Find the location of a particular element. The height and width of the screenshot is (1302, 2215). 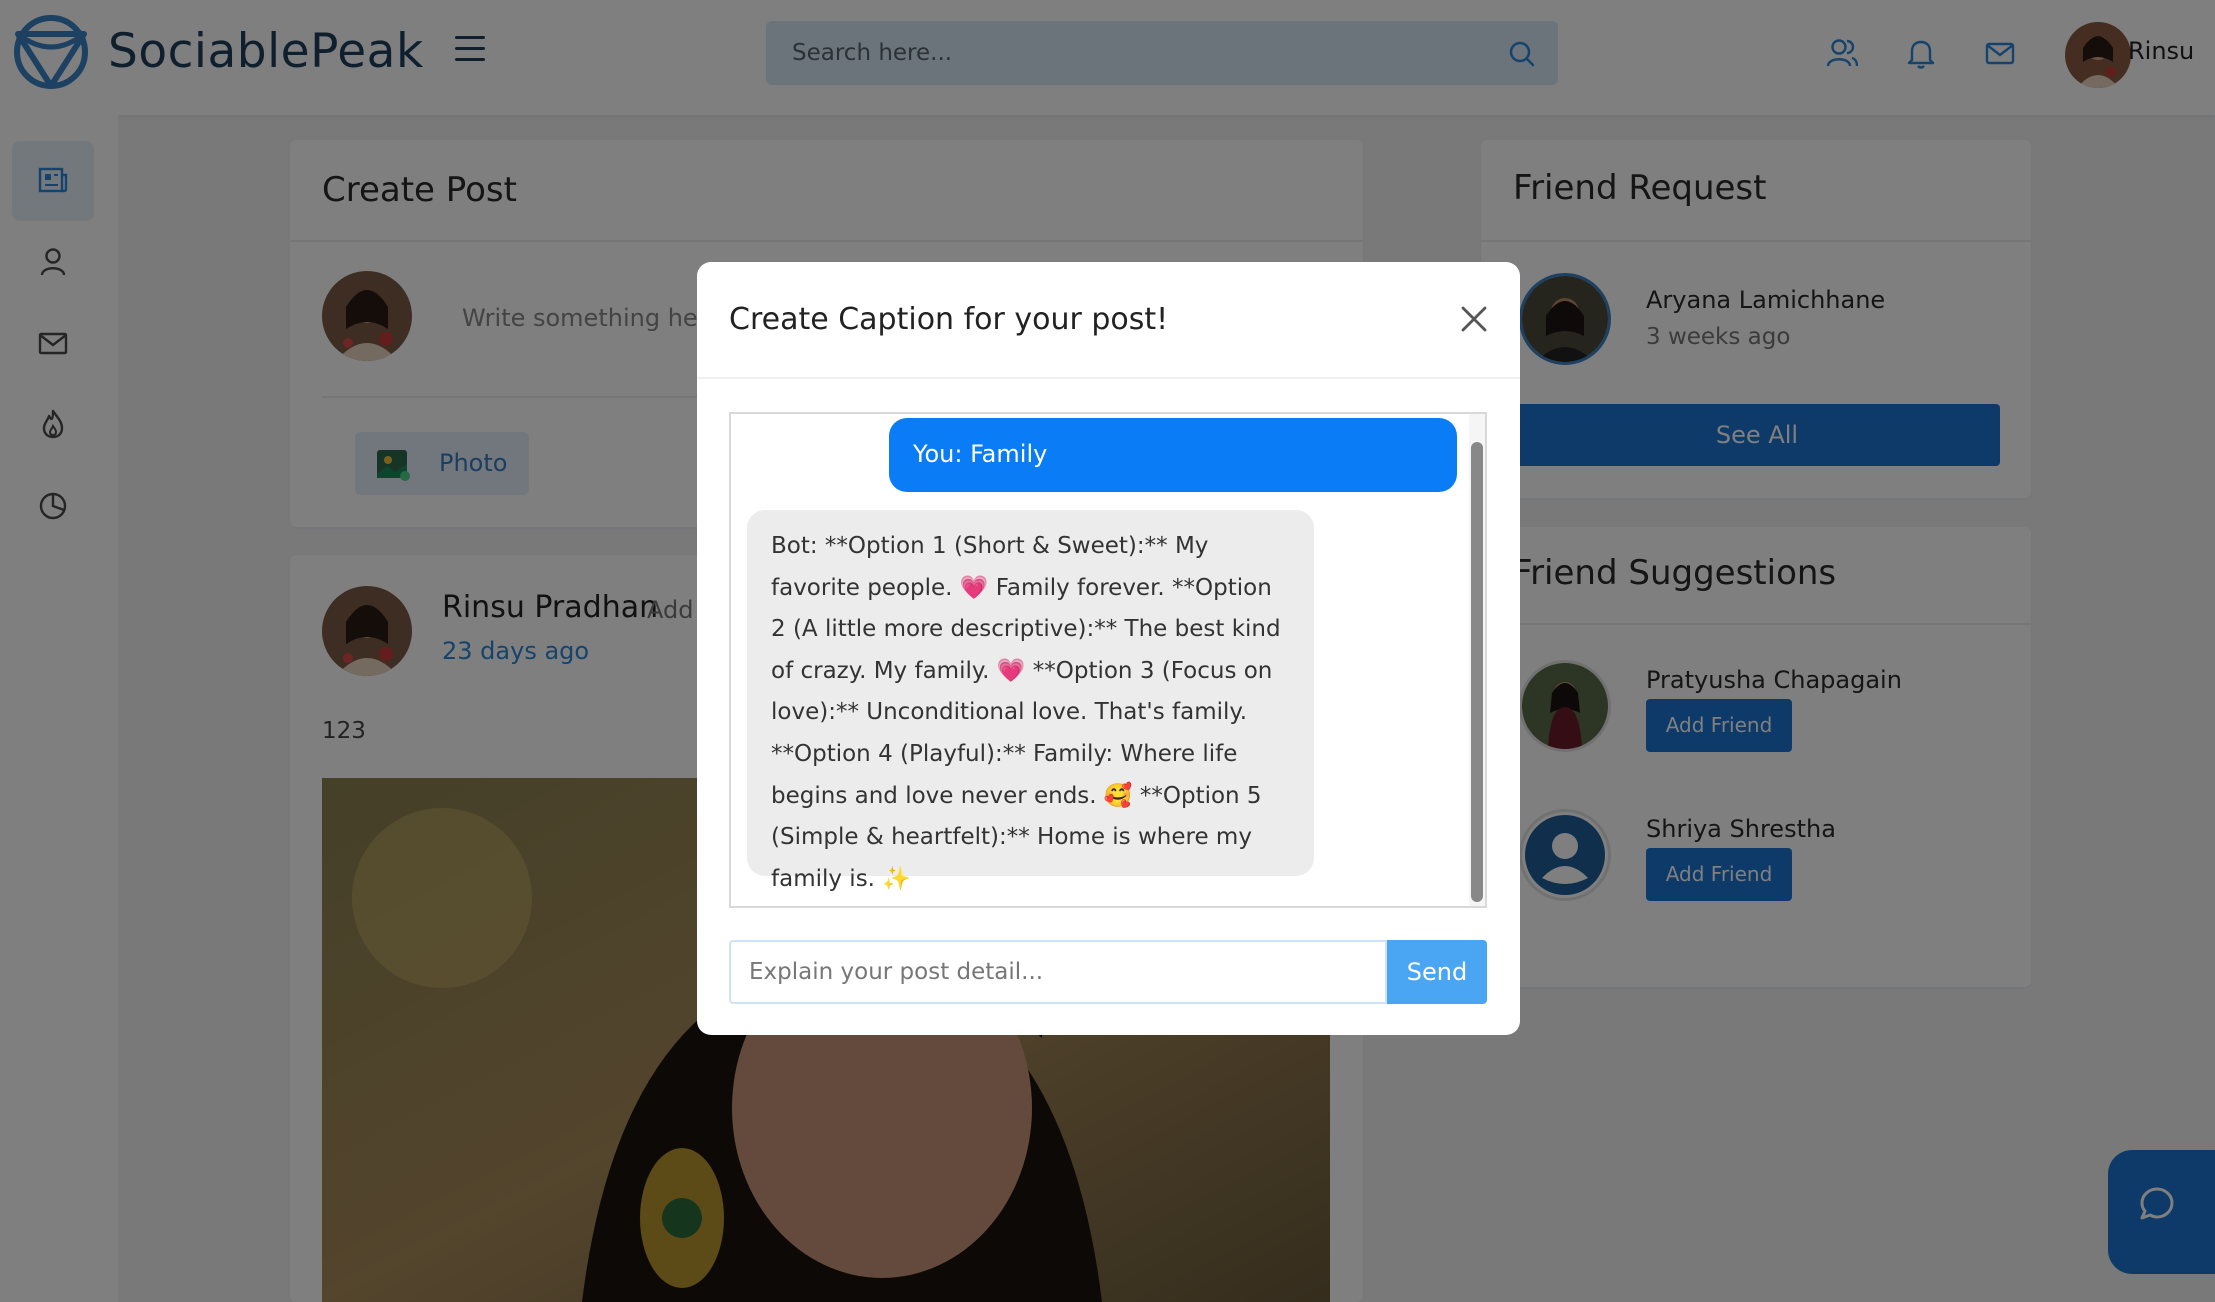

caption-input is located at coordinates (1058, 972).